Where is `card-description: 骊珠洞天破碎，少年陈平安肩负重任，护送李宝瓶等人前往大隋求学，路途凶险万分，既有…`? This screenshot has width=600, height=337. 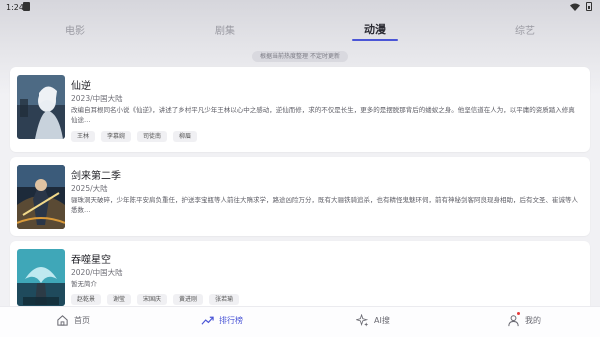 card-description: 骊珠洞天破碎，少年陈平安肩负重任，护送李宝瓶等人前往大隋求学，路途凶险万分，既有… is located at coordinates (324, 205).